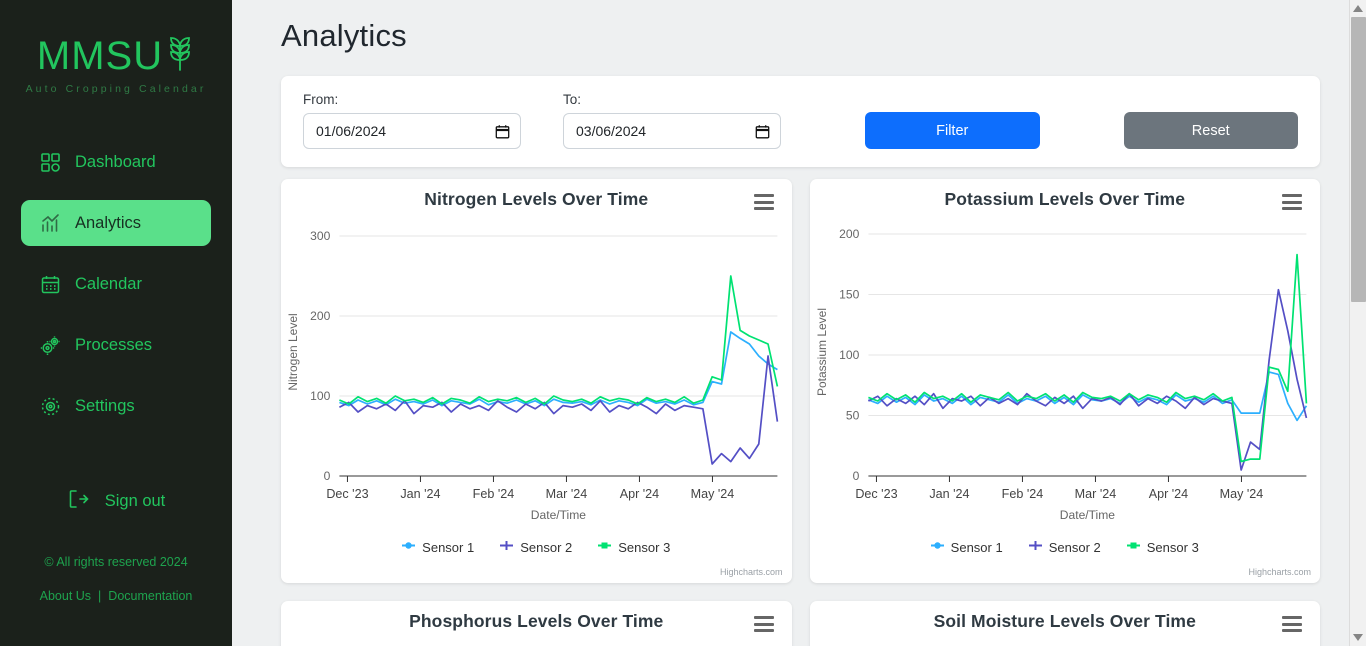 The height and width of the screenshot is (646, 1366). I want to click on bar-chart-icon, so click(50, 223).